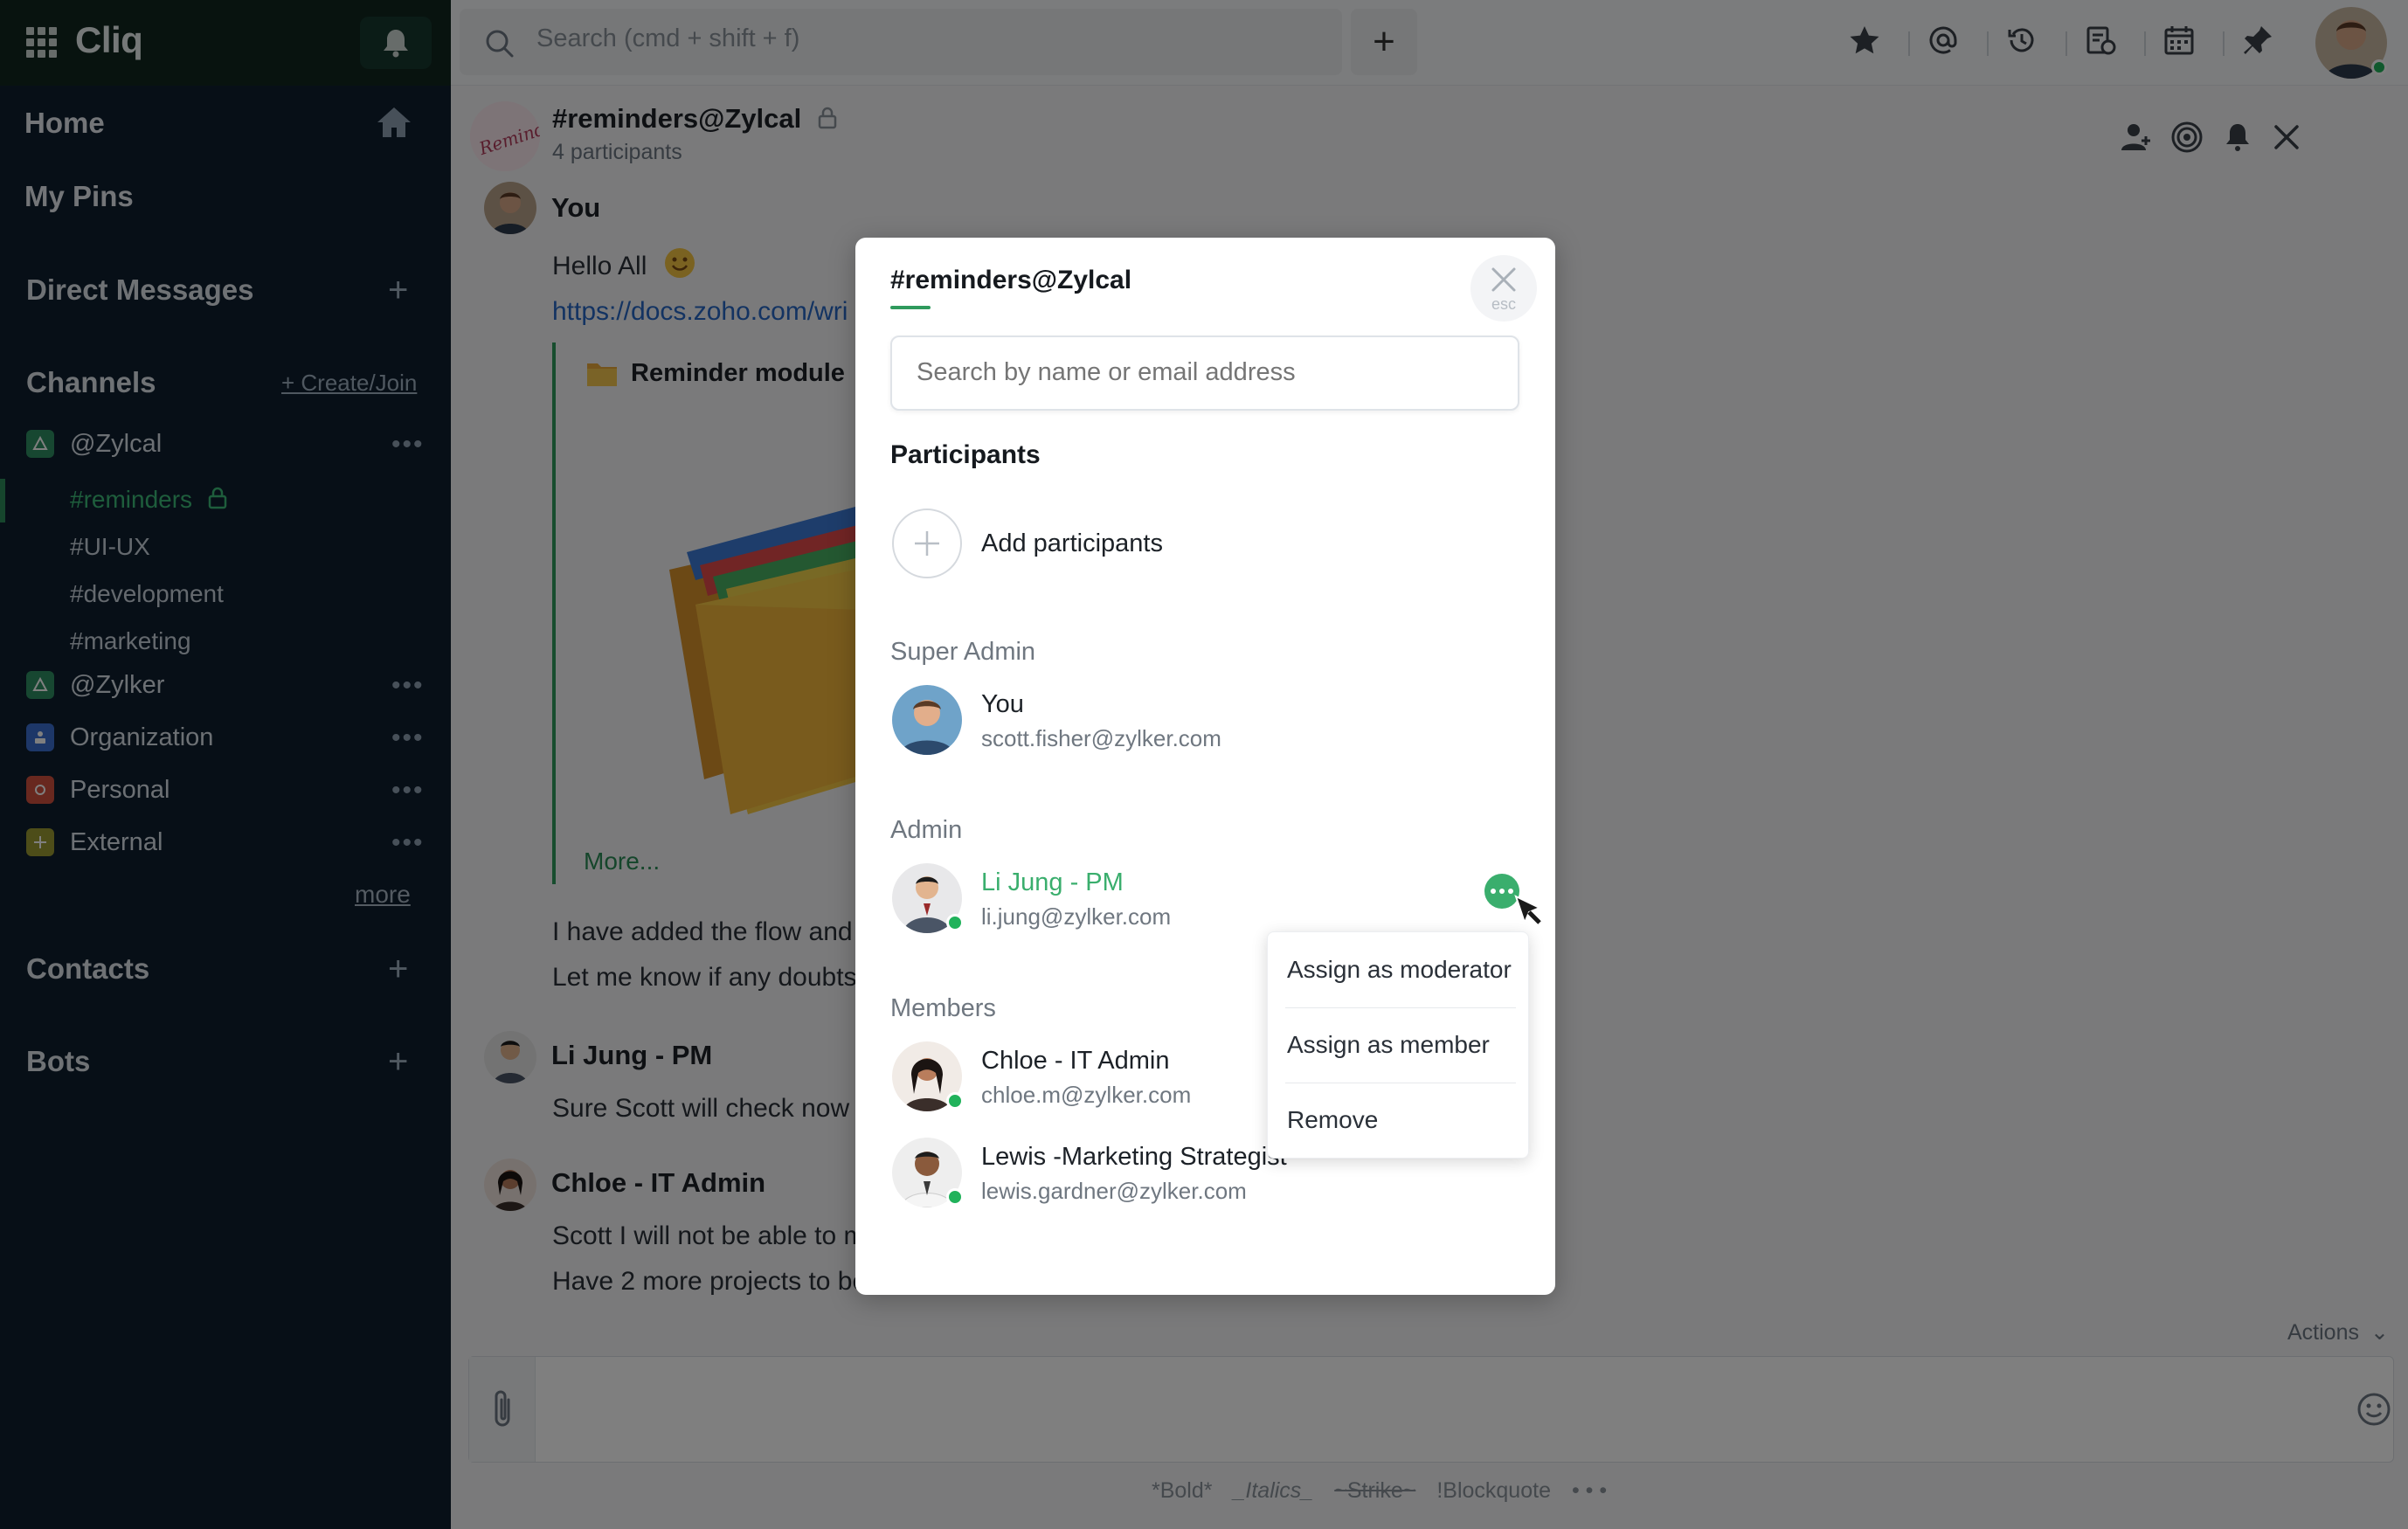 Image resolution: width=2408 pixels, height=1529 pixels. What do you see at coordinates (1503, 304) in the screenshot?
I see `esc-hint: esc` at bounding box center [1503, 304].